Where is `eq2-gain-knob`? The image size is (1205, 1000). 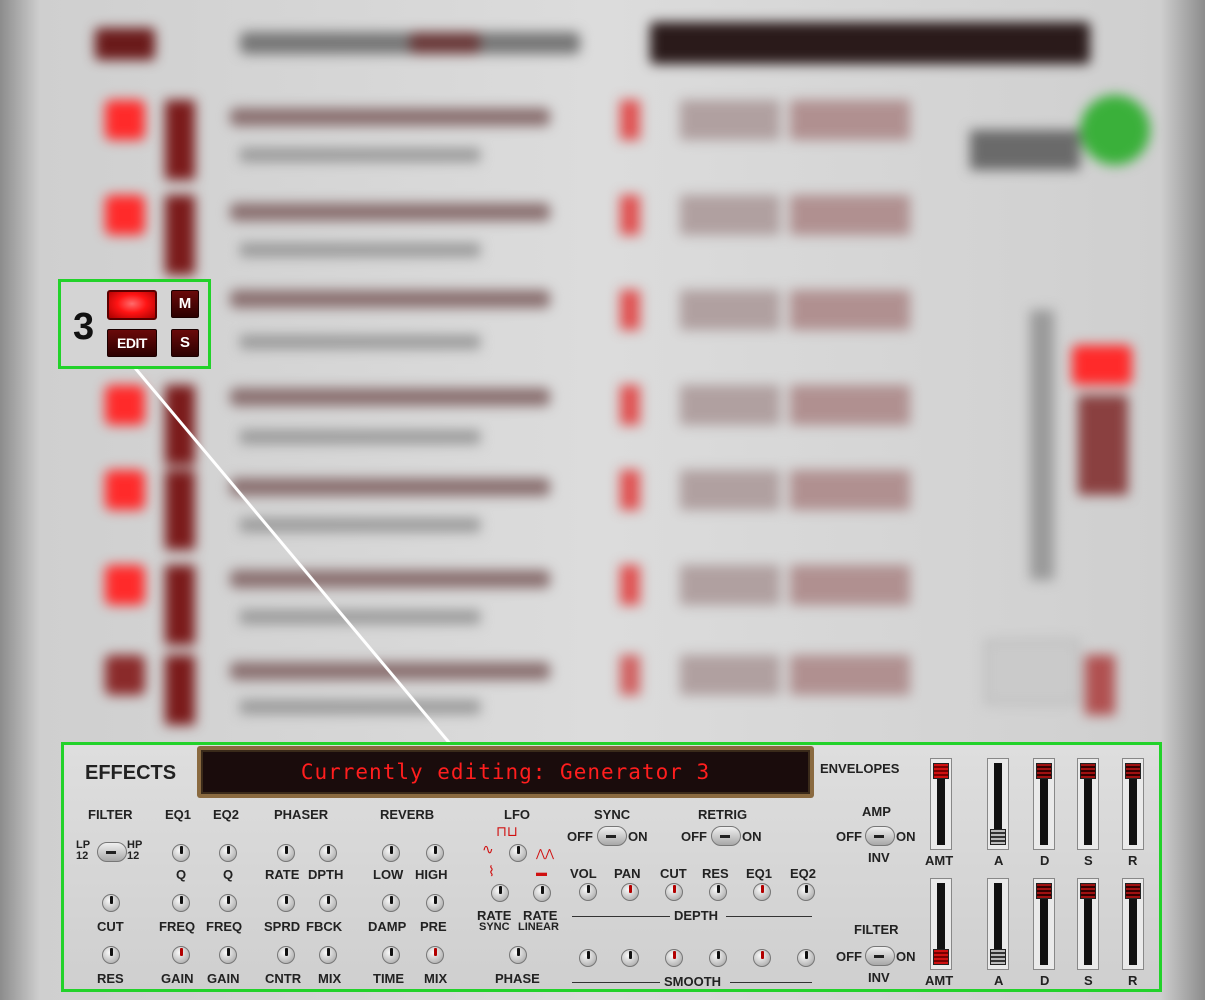 eq2-gain-knob is located at coordinates (228, 955).